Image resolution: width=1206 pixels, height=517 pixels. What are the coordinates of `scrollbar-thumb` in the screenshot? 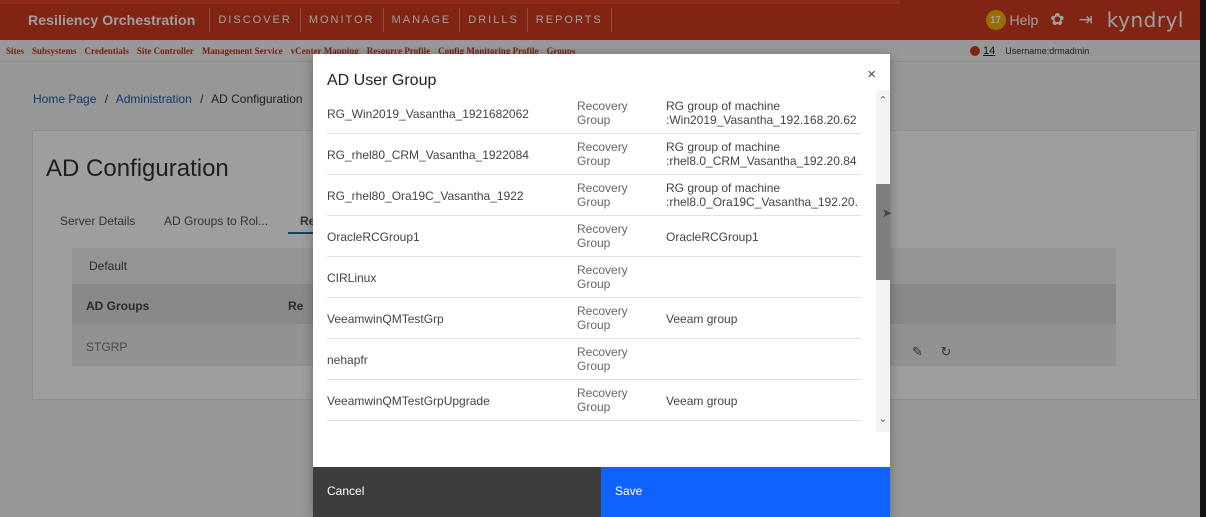 It's located at (883, 232).